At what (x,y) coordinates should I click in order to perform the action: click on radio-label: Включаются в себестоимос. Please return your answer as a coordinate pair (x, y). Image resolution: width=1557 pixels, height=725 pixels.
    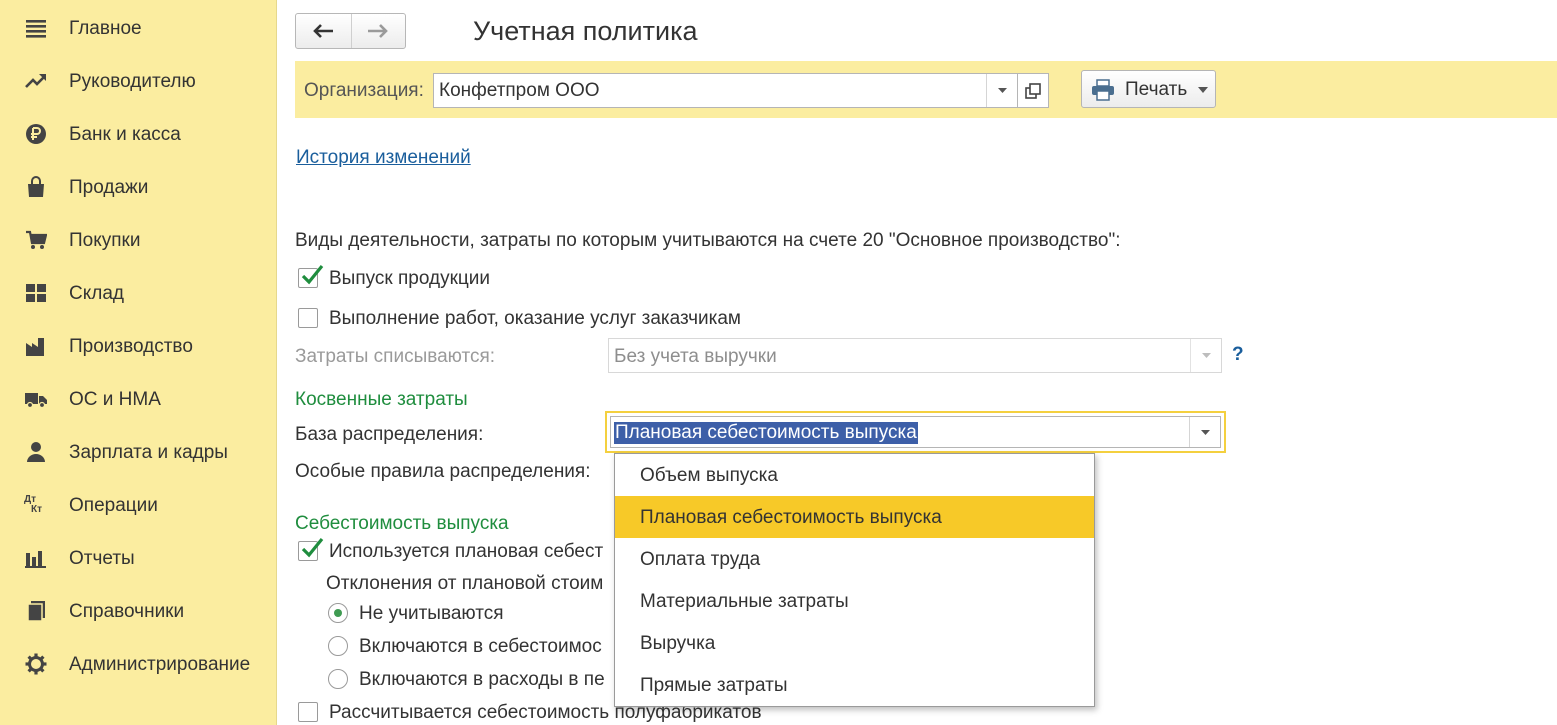
    Looking at the image, I should click on (480, 646).